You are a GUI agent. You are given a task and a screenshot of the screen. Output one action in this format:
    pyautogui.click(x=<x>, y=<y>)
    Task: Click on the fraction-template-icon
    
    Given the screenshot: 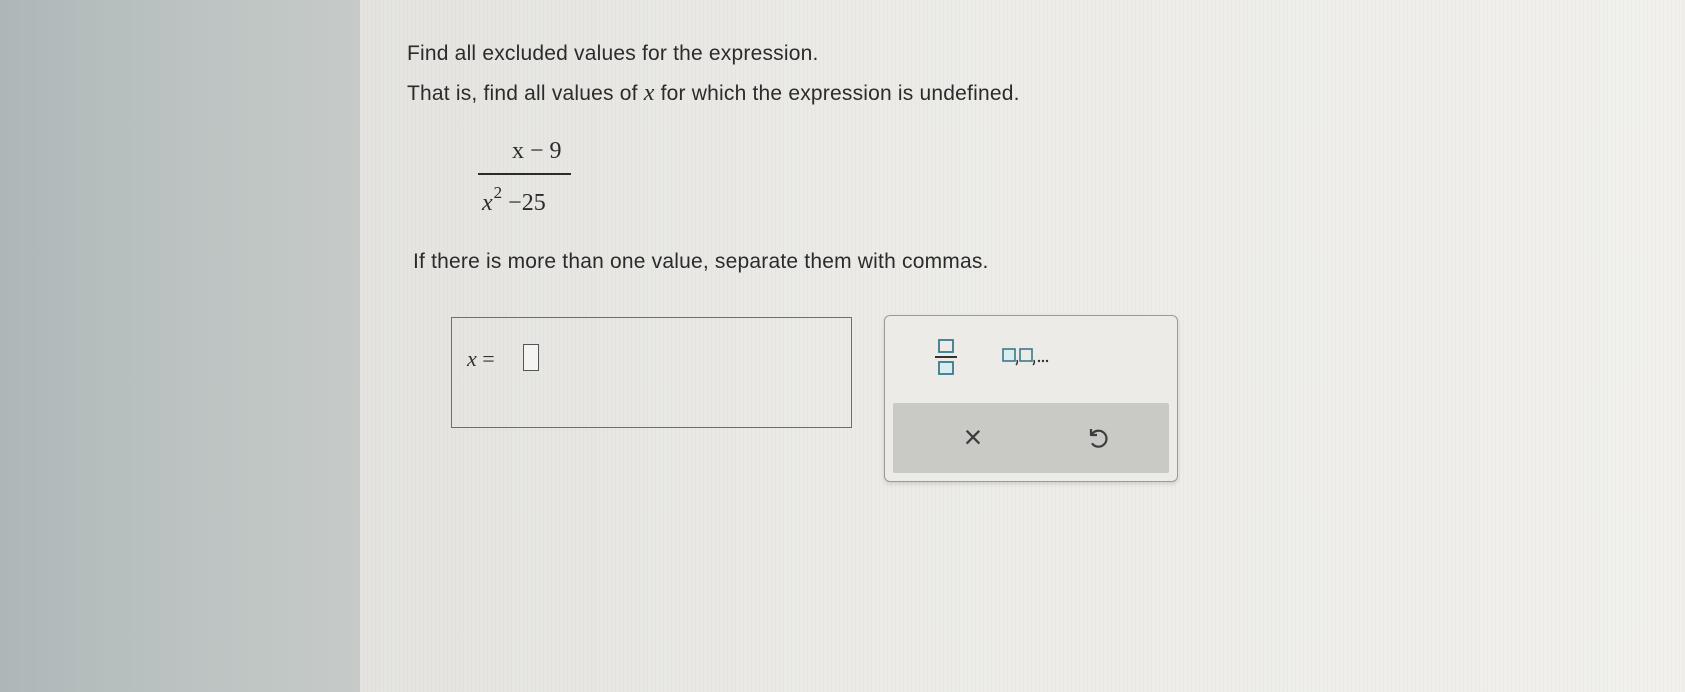 What is the action you would take?
    pyautogui.click(x=946, y=357)
    